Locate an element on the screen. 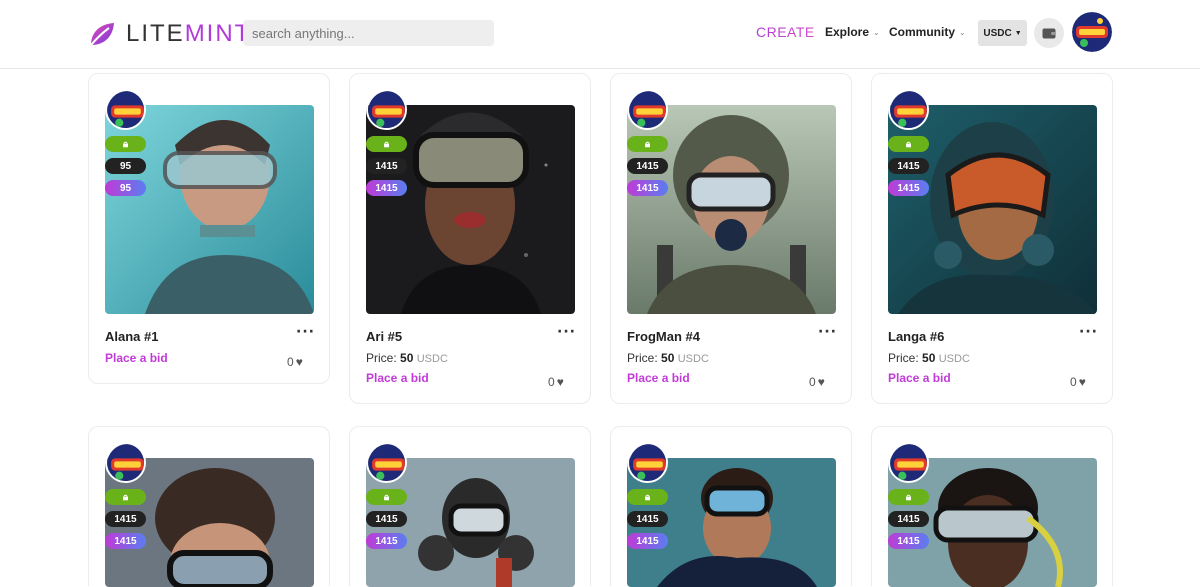 Image resolution: width=1200 pixels, height=587 pixels. nft-card: 🔒︎ 95 95 Alana #1 ··· Place a bid 0 ♥ is located at coordinates (209, 228).